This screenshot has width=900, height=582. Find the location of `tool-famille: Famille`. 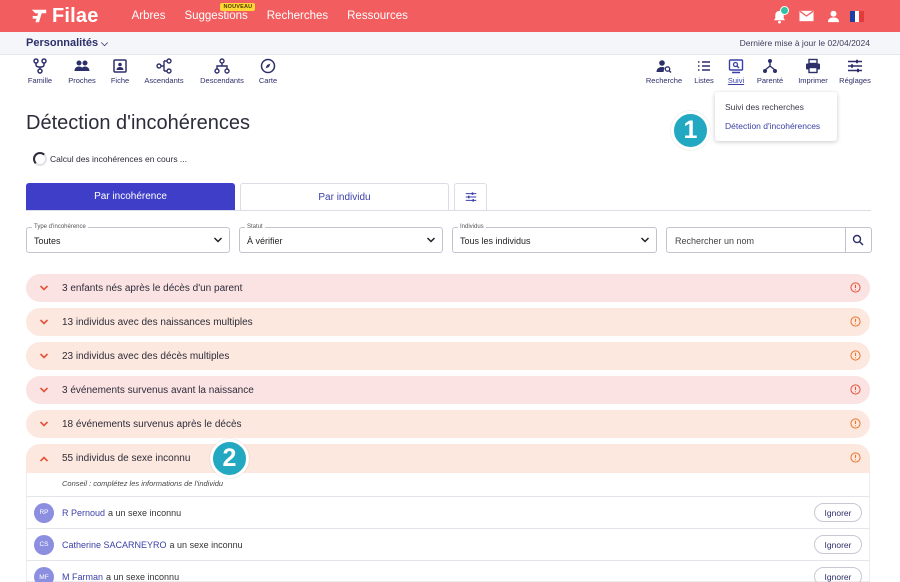

tool-famille: Famille is located at coordinates (40, 71).